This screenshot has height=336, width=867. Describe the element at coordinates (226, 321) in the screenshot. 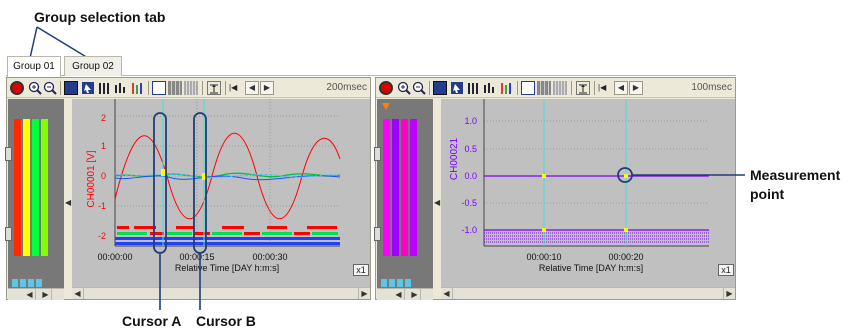

I see `cursor-b-callout: Cursor B` at that location.